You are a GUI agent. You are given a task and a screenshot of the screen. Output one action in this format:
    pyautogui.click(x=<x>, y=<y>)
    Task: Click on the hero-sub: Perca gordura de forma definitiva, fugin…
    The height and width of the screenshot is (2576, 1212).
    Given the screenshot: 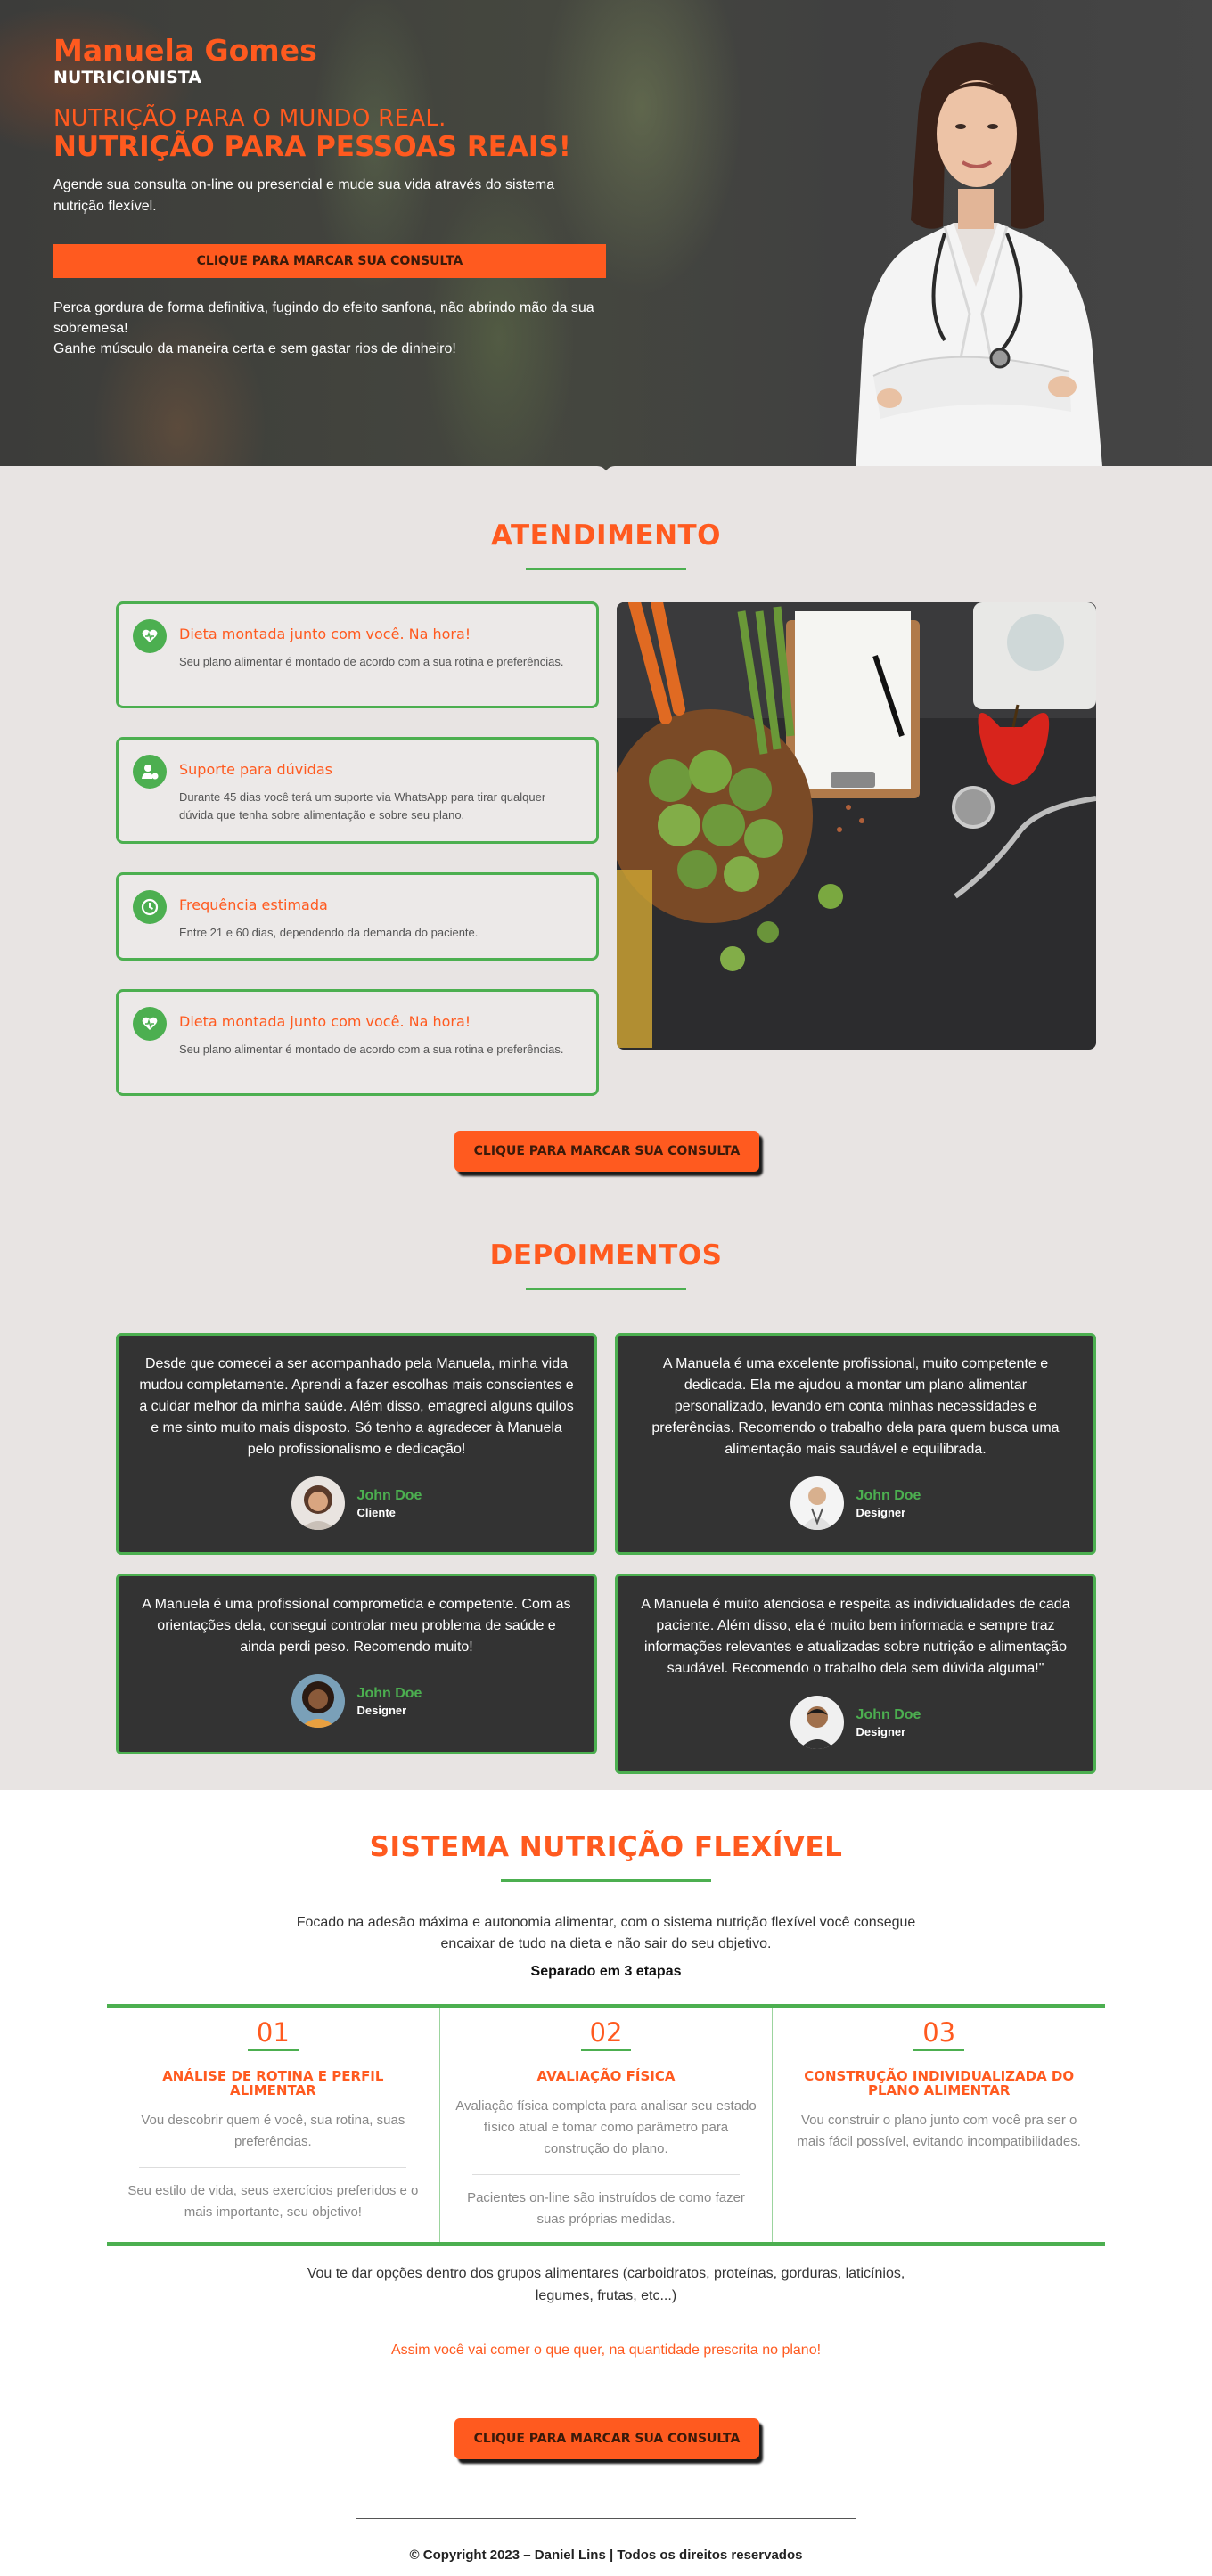 What is the action you would take?
    pyautogui.click(x=330, y=328)
    